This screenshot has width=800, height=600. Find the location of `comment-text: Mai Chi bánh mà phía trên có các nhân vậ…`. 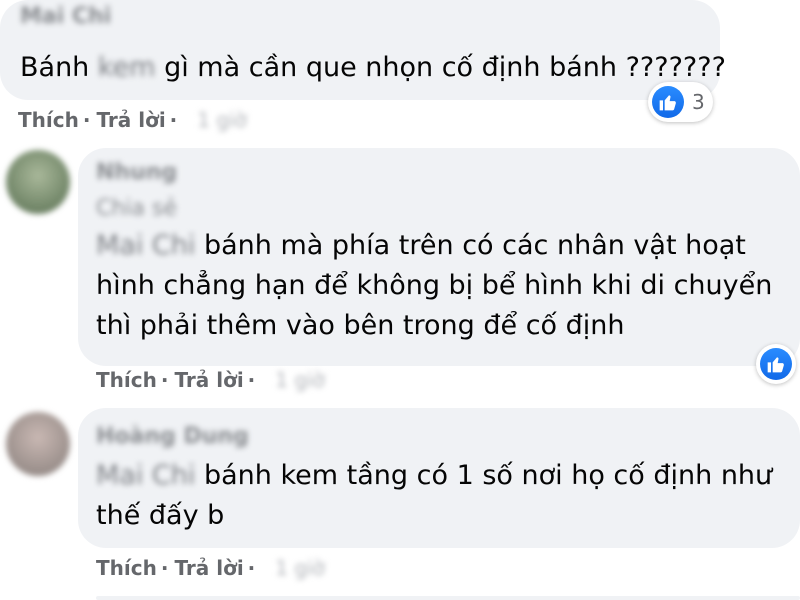

comment-text: Mai Chi bánh mà phía trên có các nhân vậ… is located at coordinates (421, 246).